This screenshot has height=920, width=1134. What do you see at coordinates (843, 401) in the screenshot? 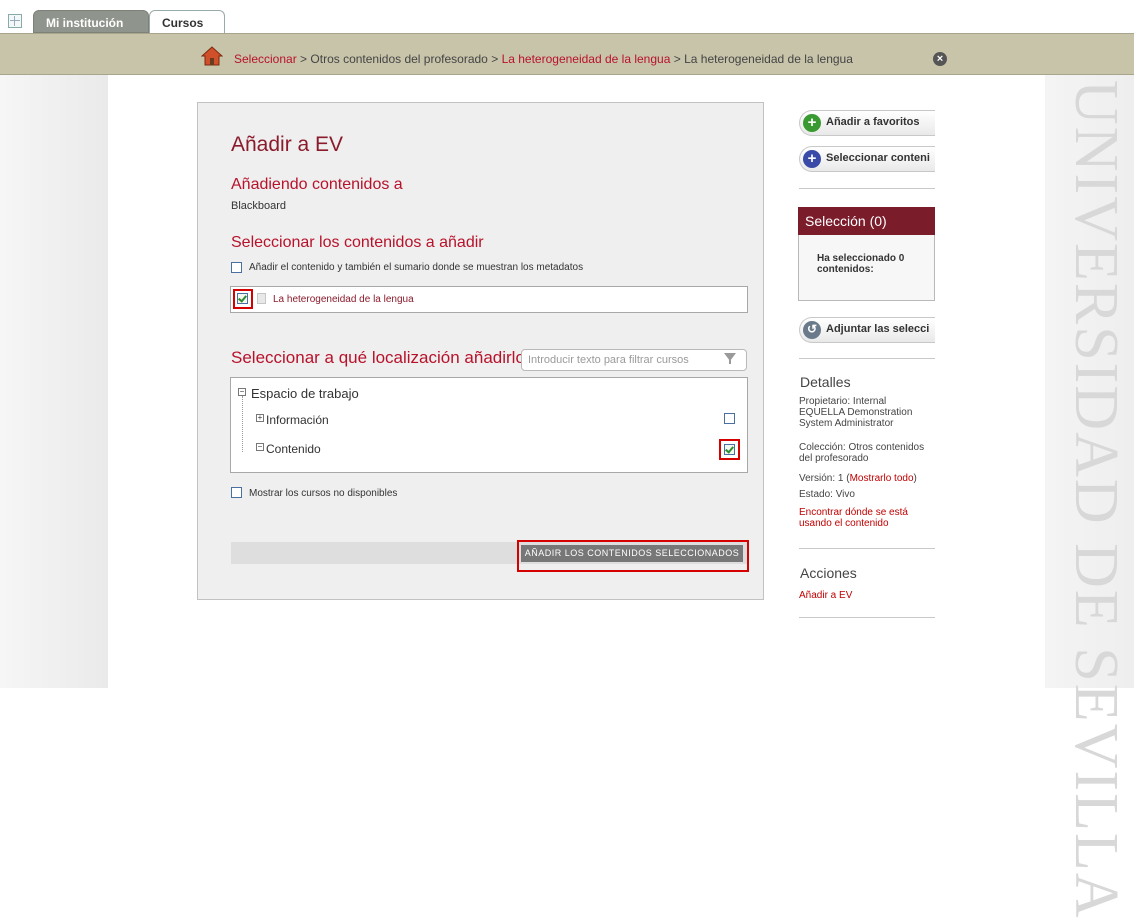
I see `owner-line: Propietario: Internal` at bounding box center [843, 401].